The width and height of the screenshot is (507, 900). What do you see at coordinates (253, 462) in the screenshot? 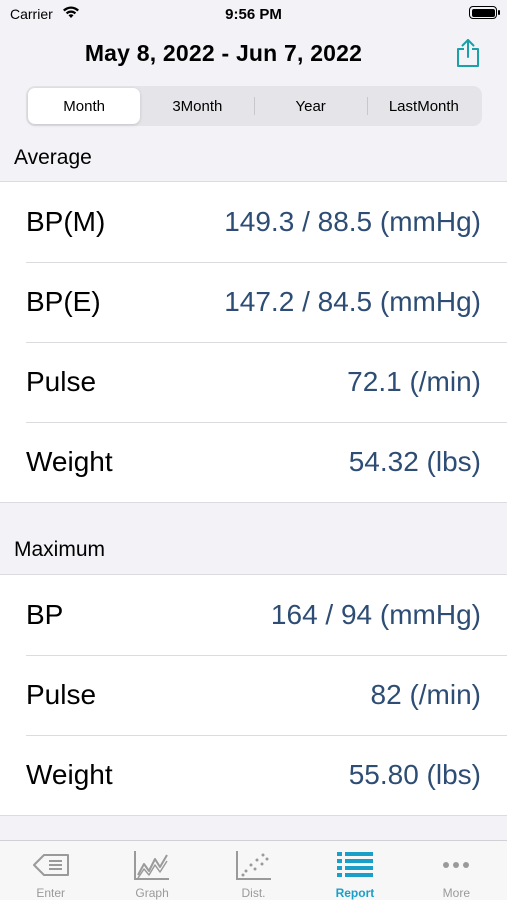
I see `list-item: Weight 54.32 (lbs)` at bounding box center [253, 462].